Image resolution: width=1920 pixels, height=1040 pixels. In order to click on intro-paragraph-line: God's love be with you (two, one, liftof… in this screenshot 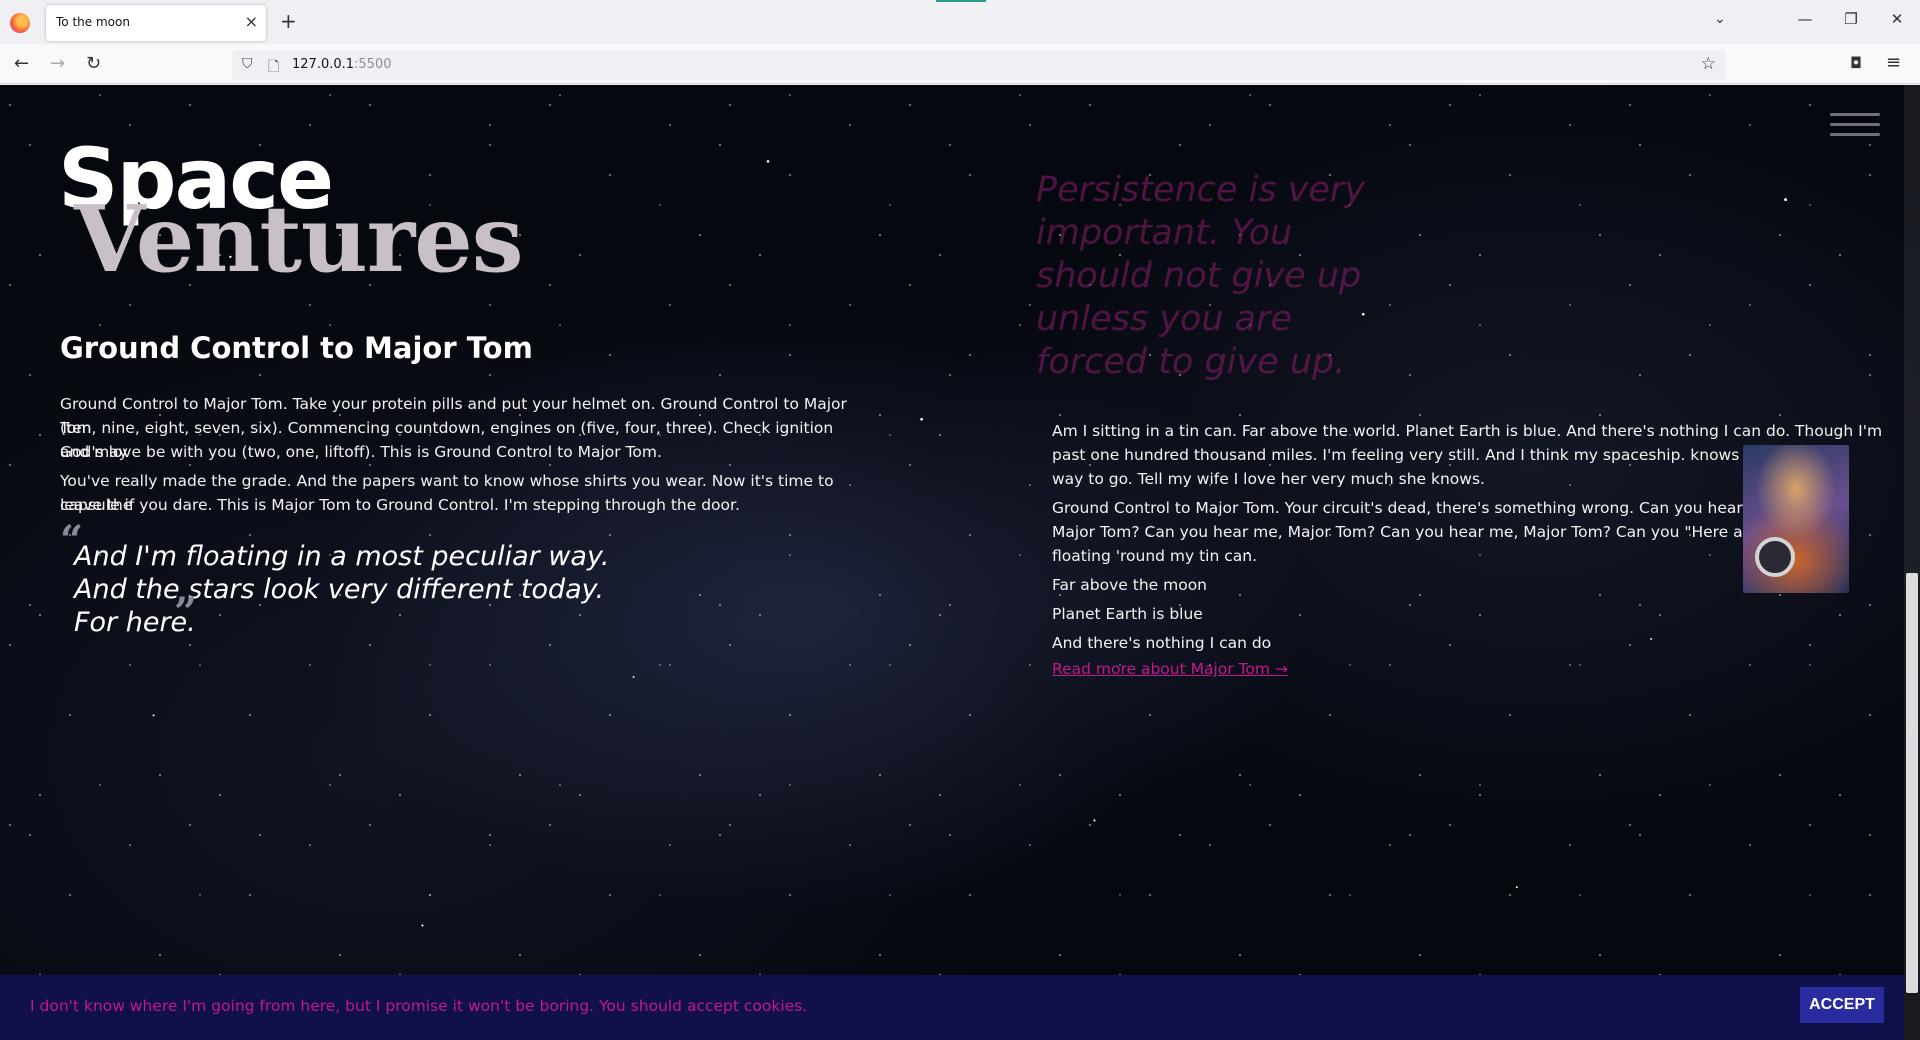, I will do `click(361, 452)`.